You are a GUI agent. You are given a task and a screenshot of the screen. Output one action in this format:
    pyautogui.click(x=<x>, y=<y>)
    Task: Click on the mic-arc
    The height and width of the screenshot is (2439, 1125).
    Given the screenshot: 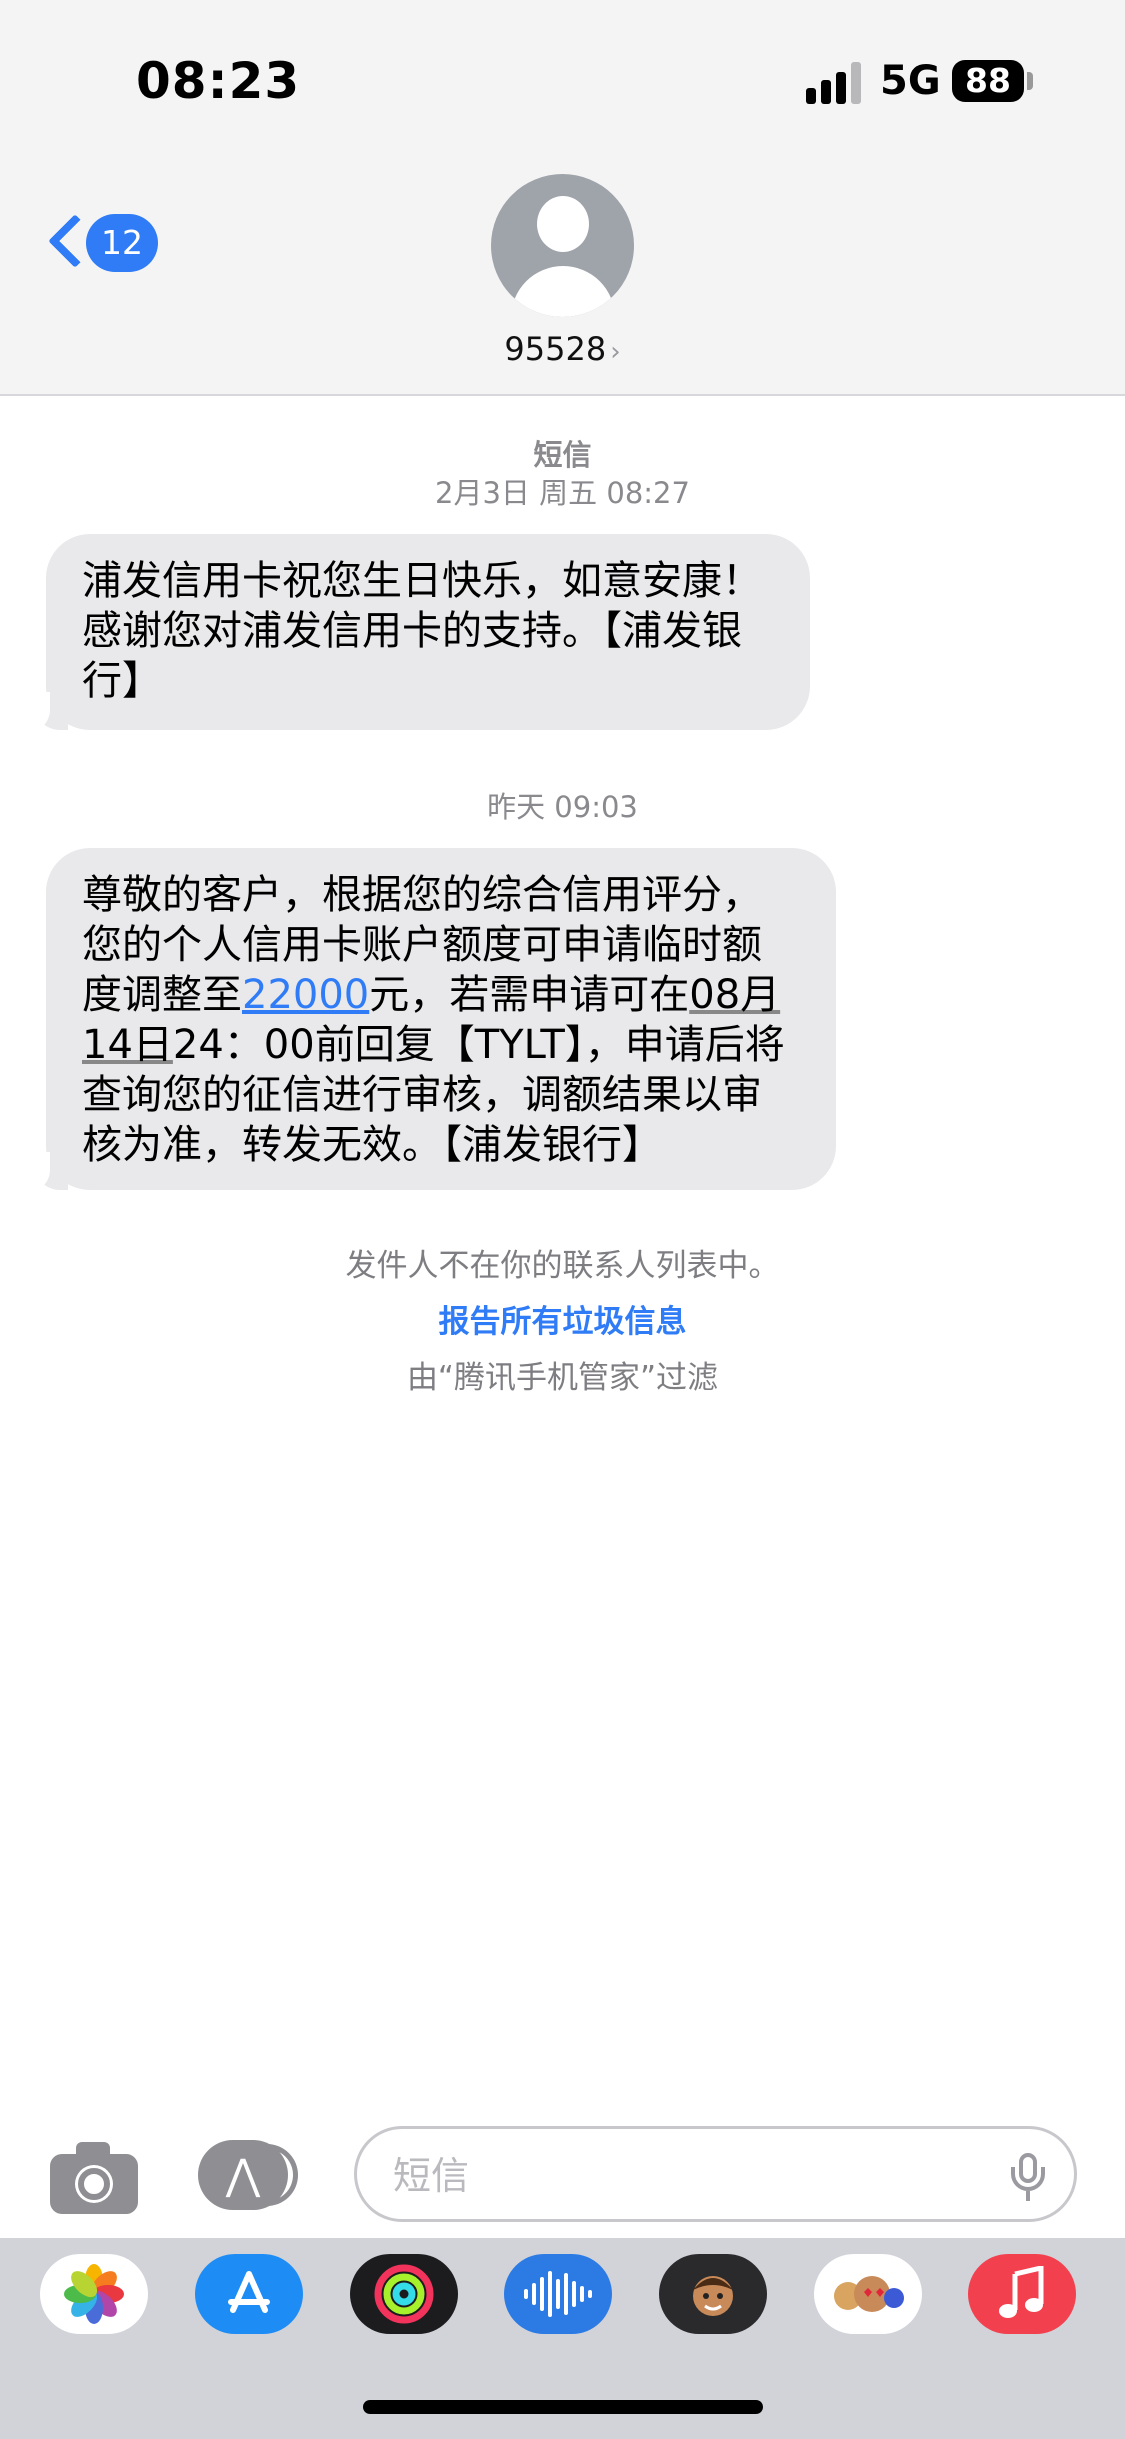 What is the action you would take?
    pyautogui.click(x=1028, y=2179)
    